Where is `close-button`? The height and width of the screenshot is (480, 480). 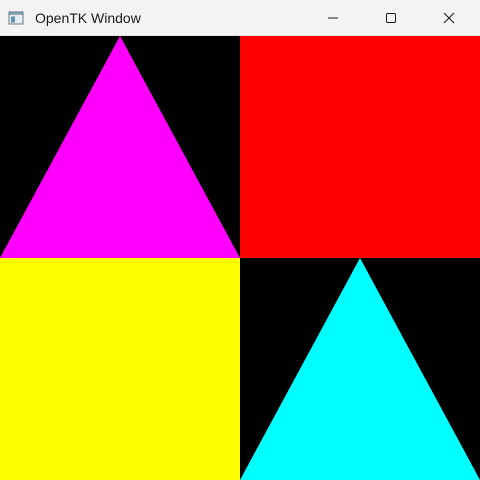 close-button is located at coordinates (449, 18).